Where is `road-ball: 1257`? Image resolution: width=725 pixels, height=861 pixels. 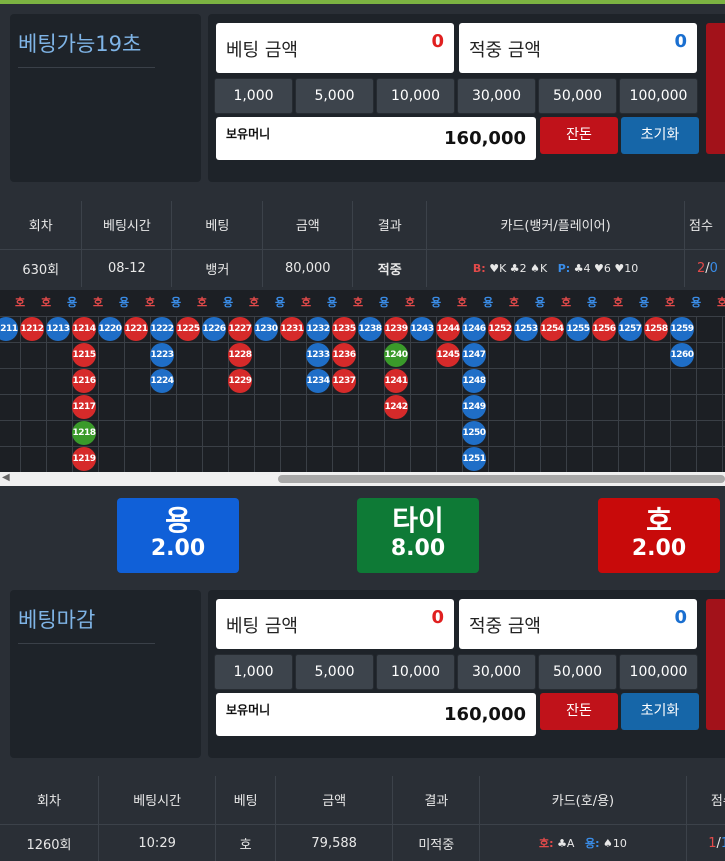
road-ball: 1257 is located at coordinates (630, 329).